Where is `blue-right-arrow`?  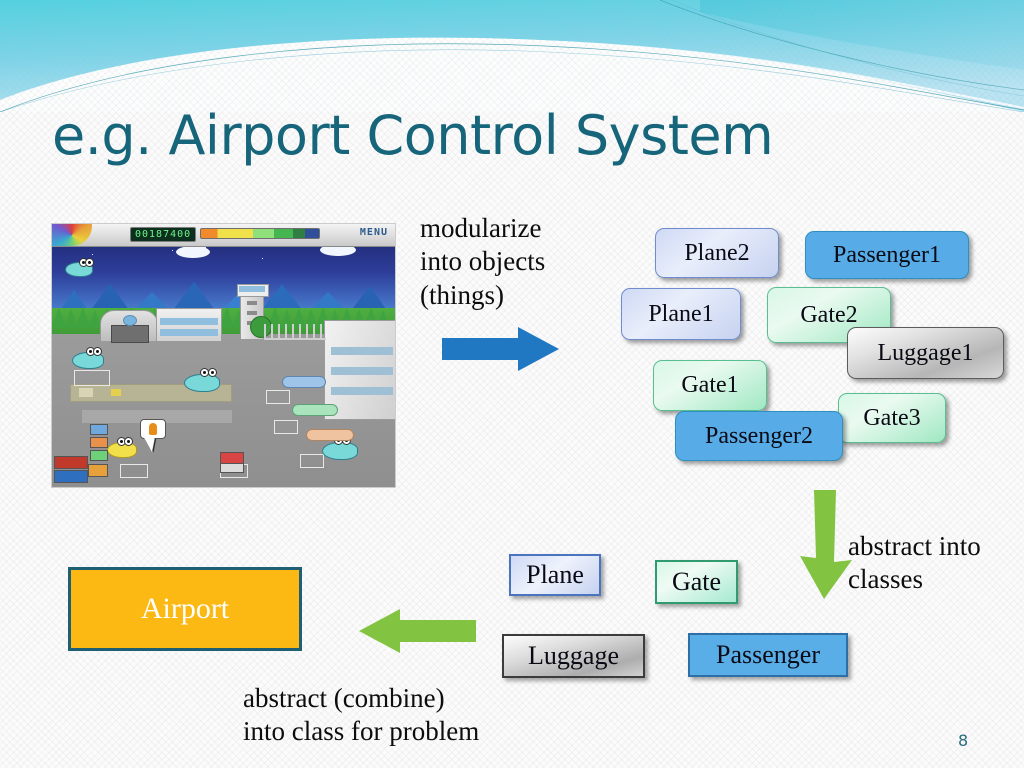 blue-right-arrow is located at coordinates (501, 351).